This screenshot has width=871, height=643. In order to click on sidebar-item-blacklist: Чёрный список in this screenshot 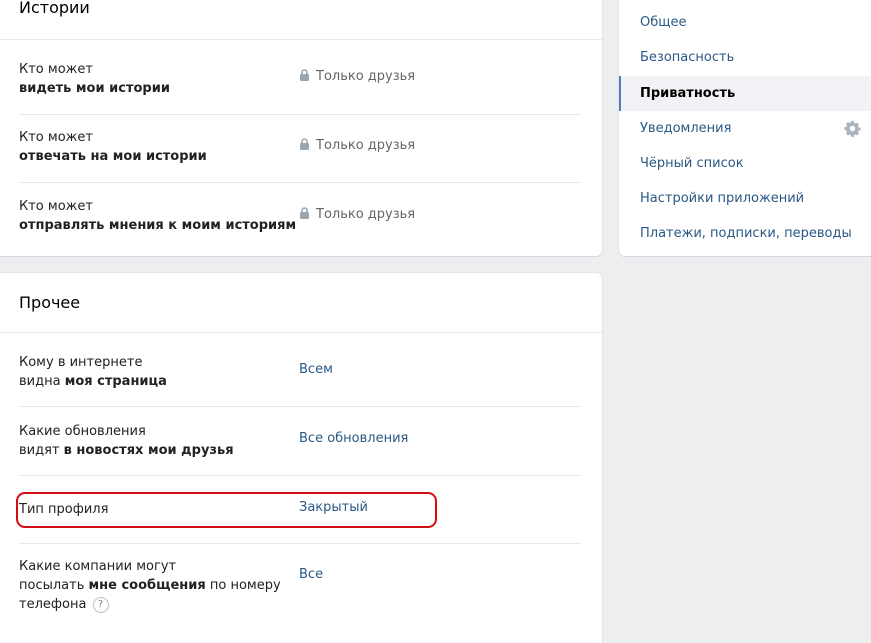, I will do `click(745, 163)`.